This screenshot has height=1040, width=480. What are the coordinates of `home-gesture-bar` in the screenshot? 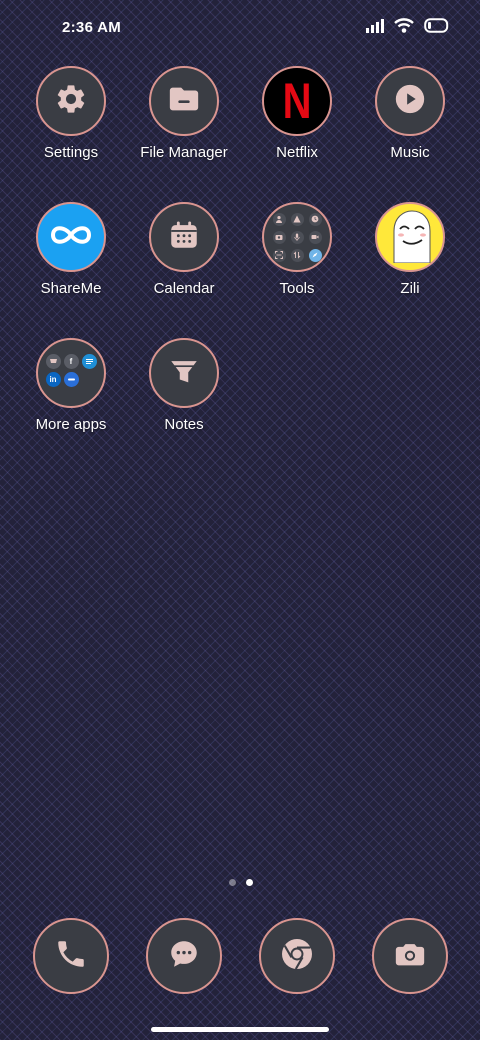 It's located at (240, 1029).